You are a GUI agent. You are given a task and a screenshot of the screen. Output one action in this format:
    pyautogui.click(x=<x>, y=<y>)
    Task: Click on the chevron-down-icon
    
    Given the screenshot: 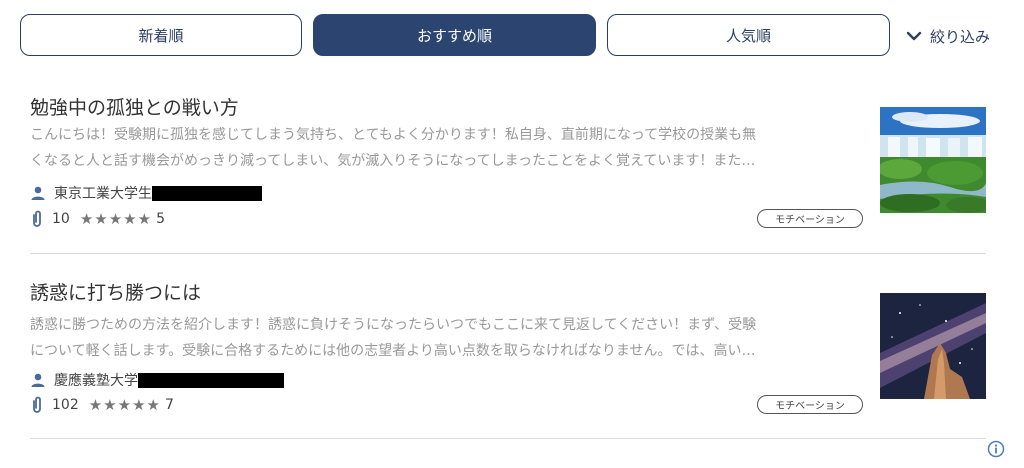 What is the action you would take?
    pyautogui.click(x=914, y=36)
    